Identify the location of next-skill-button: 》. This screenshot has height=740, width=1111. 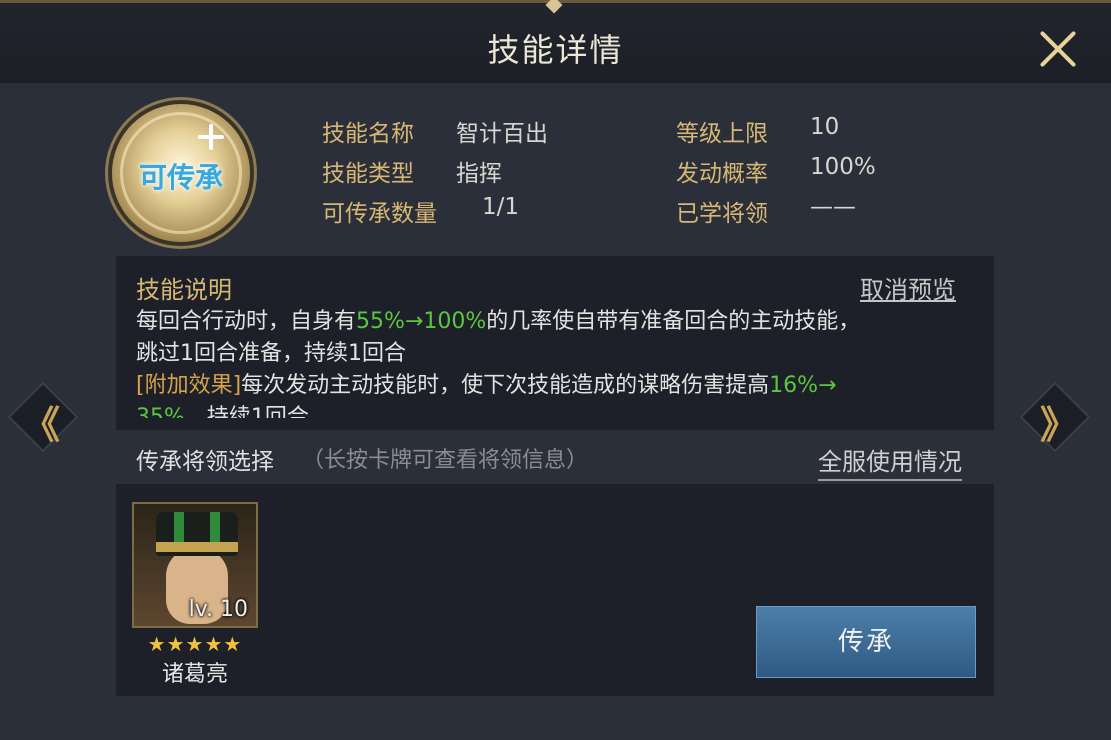
(1054, 416).